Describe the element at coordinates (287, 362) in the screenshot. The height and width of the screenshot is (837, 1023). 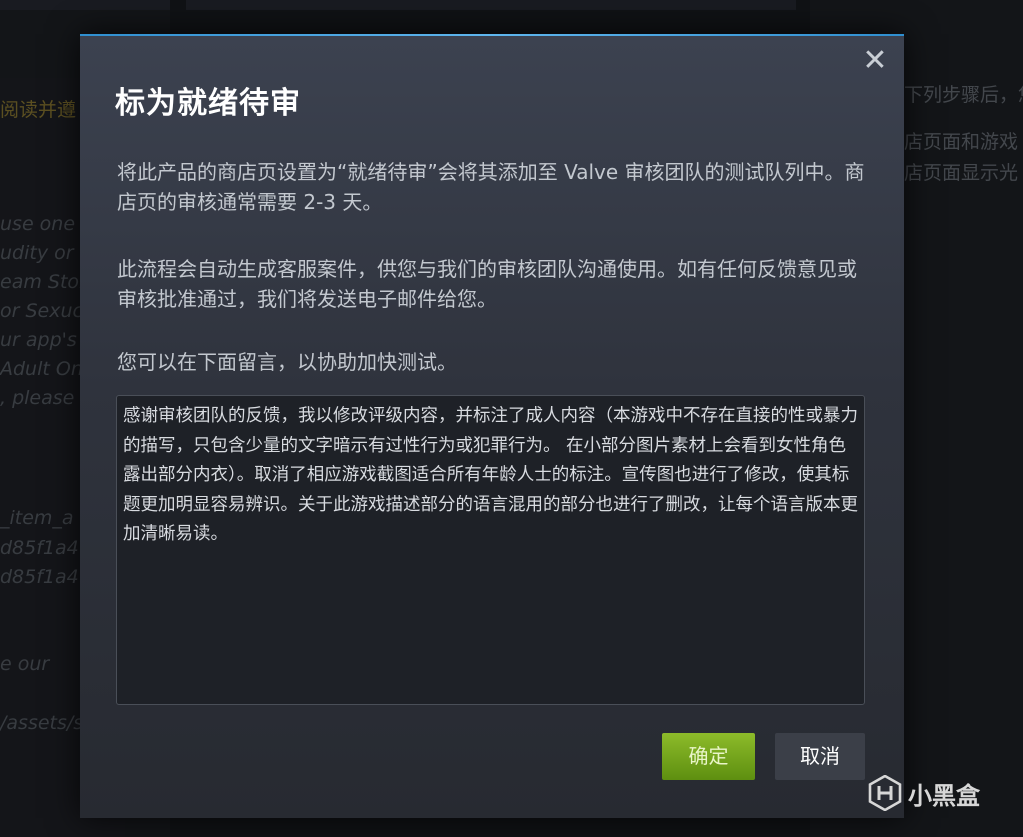
I see `comment-prompt: 您可以在下面留言，以协助加快测试。` at that location.